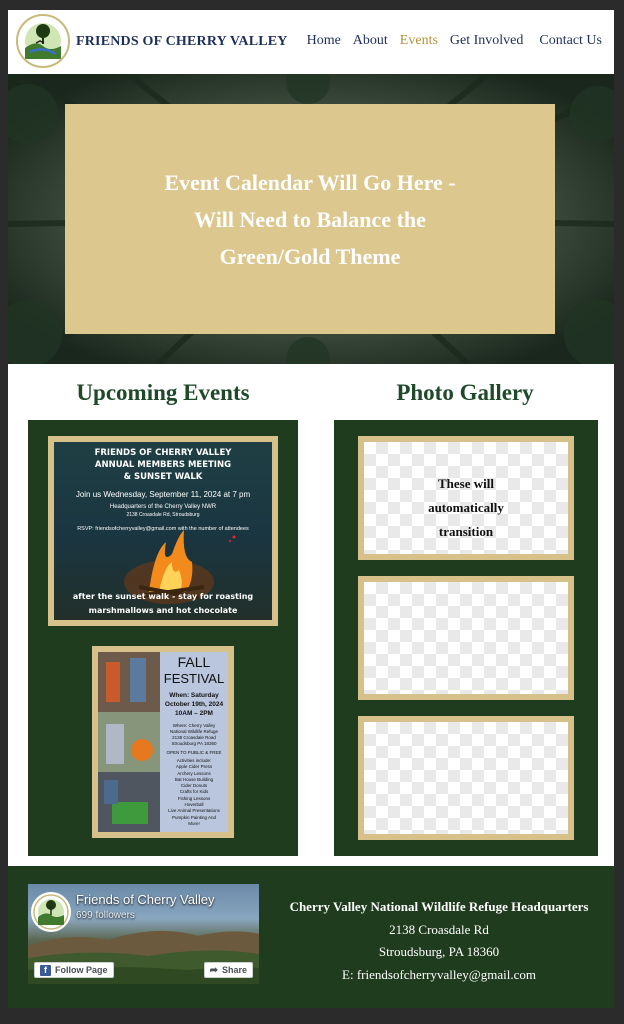 Image resolution: width=624 pixels, height=1024 pixels. What do you see at coordinates (163, 465) in the screenshot?
I see `flyer1-title-line2: ANNUAL MEMBERS MEETING` at bounding box center [163, 465].